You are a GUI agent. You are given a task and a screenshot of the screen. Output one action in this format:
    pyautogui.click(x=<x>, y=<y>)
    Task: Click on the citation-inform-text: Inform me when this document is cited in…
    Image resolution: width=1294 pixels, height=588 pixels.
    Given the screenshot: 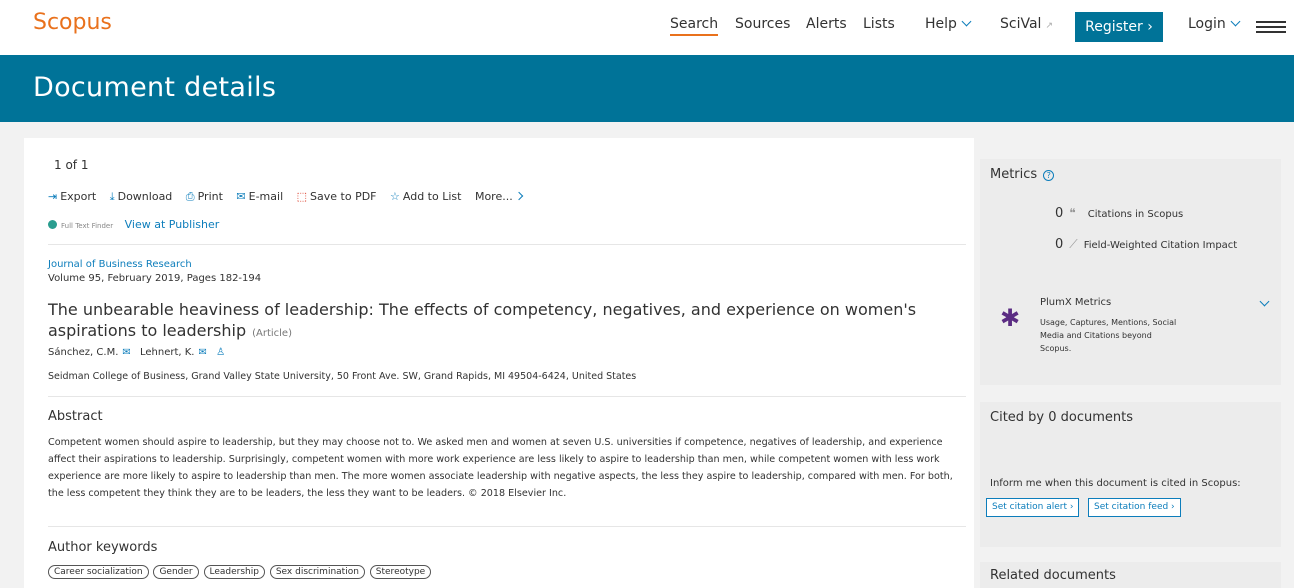 What is the action you would take?
    pyautogui.click(x=1115, y=483)
    